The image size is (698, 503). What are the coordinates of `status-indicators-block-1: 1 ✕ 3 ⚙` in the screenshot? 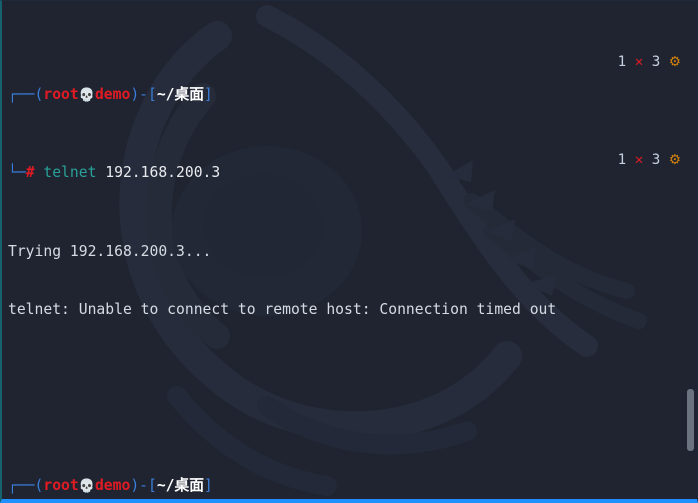 It's located at (632, 62).